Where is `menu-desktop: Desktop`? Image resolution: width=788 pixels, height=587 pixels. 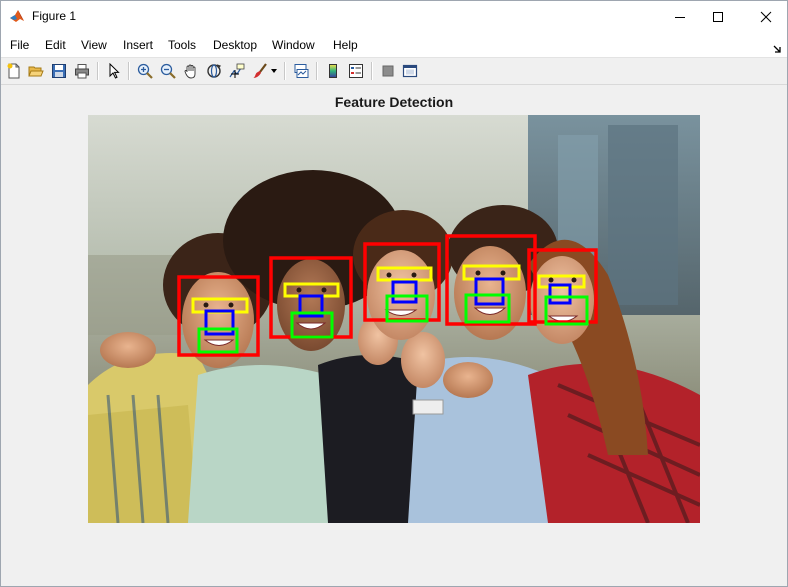 menu-desktop: Desktop is located at coordinates (235, 45).